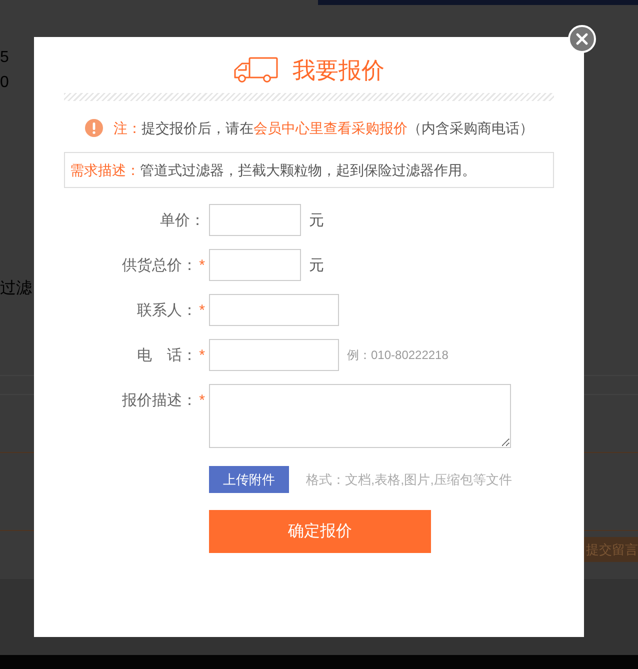 The height and width of the screenshot is (669, 638). What do you see at coordinates (171, 310) in the screenshot?
I see `field-label: 联系人：*` at bounding box center [171, 310].